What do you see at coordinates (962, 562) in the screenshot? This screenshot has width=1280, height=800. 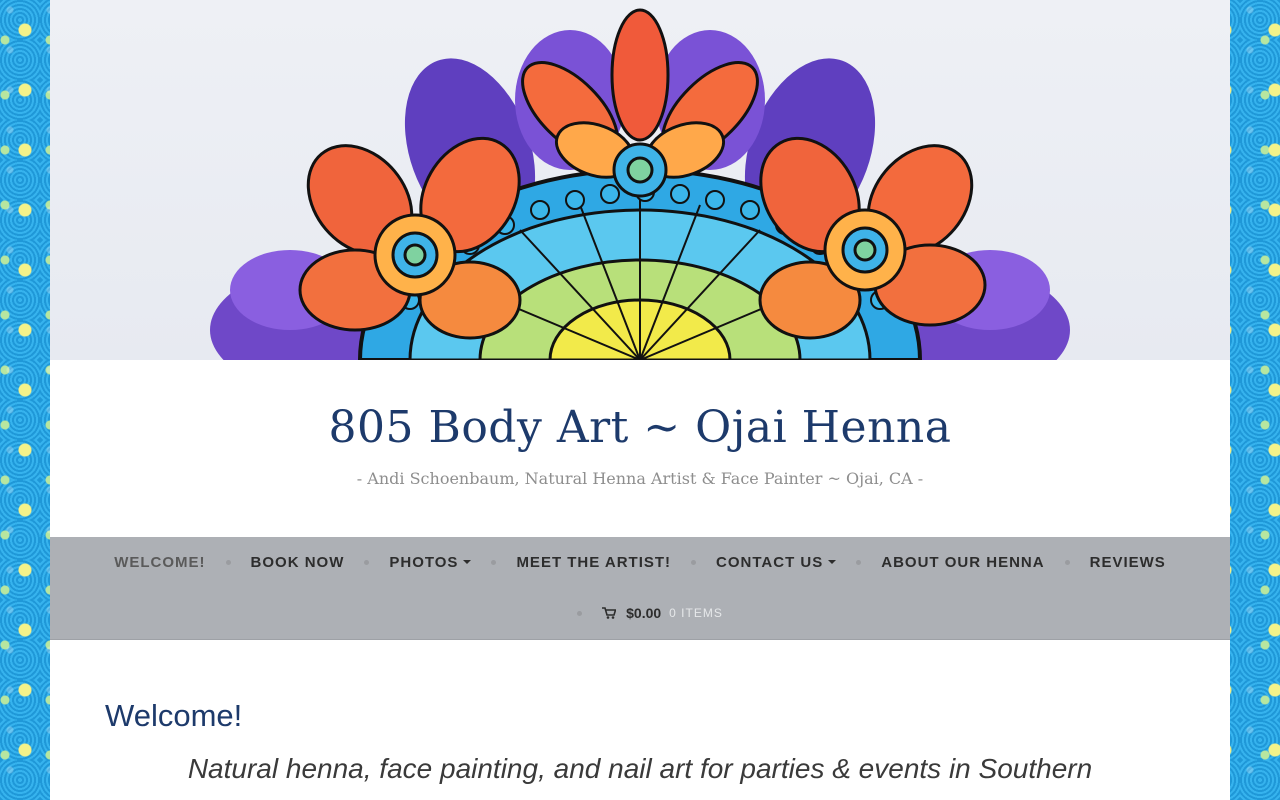 I see `nav-item-about-our-henna: ABOUT OUR HENNA` at bounding box center [962, 562].